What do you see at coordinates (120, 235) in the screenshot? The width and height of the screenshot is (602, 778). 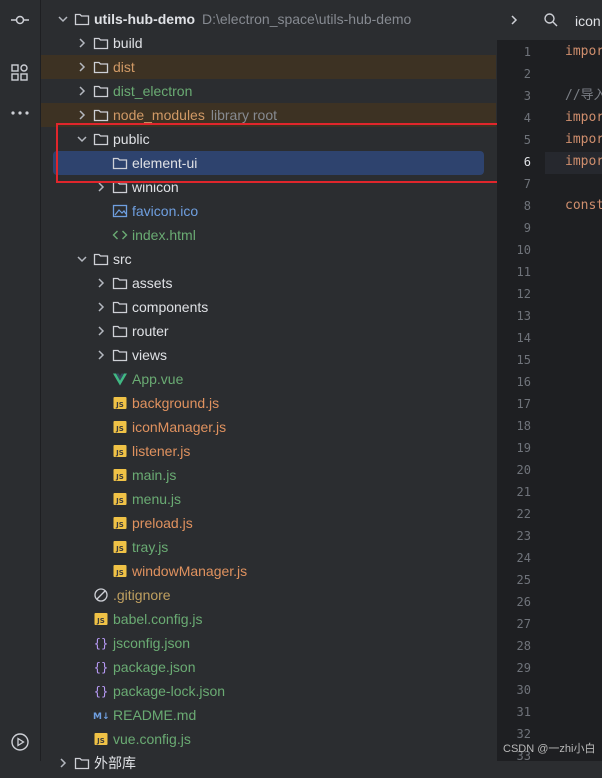 I see `html-file-icon` at bounding box center [120, 235].